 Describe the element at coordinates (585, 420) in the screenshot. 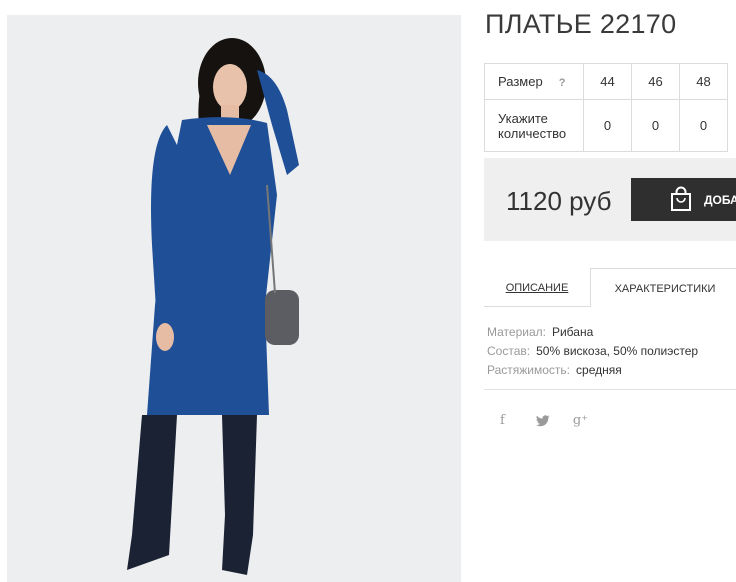

I see `google-plus-icon: g⁺` at that location.